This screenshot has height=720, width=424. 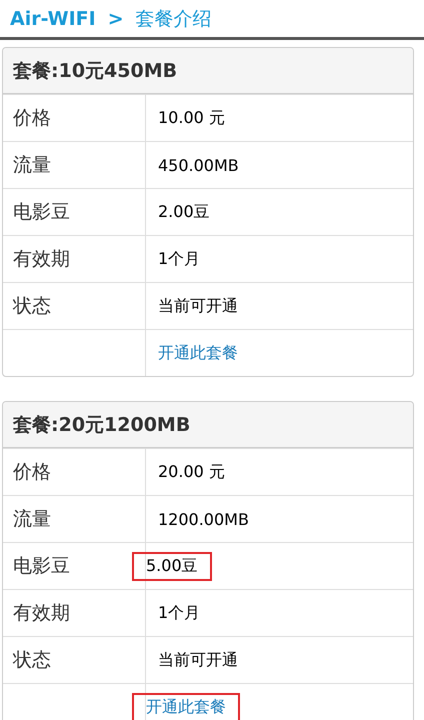 I want to click on value-text: 2.00豆, so click(x=184, y=212).